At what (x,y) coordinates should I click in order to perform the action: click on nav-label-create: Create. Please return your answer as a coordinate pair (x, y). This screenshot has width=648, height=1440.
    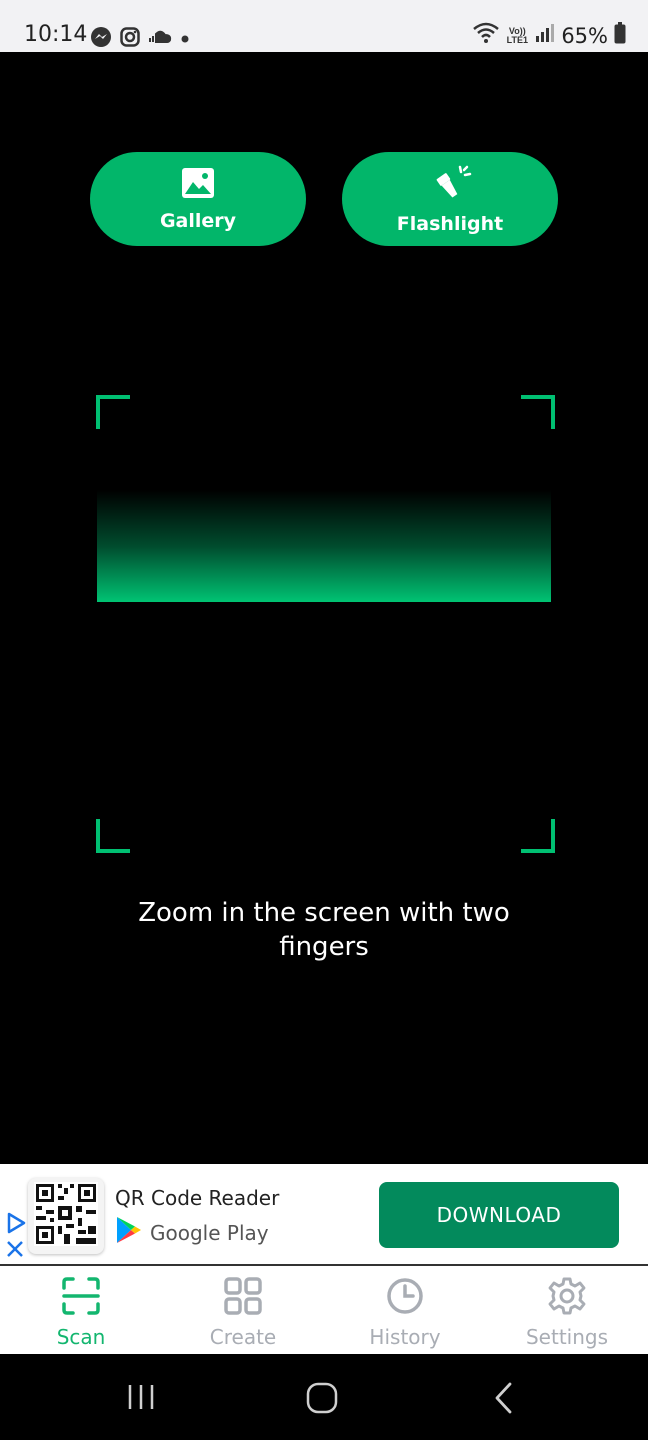
    Looking at the image, I should click on (243, 1337).